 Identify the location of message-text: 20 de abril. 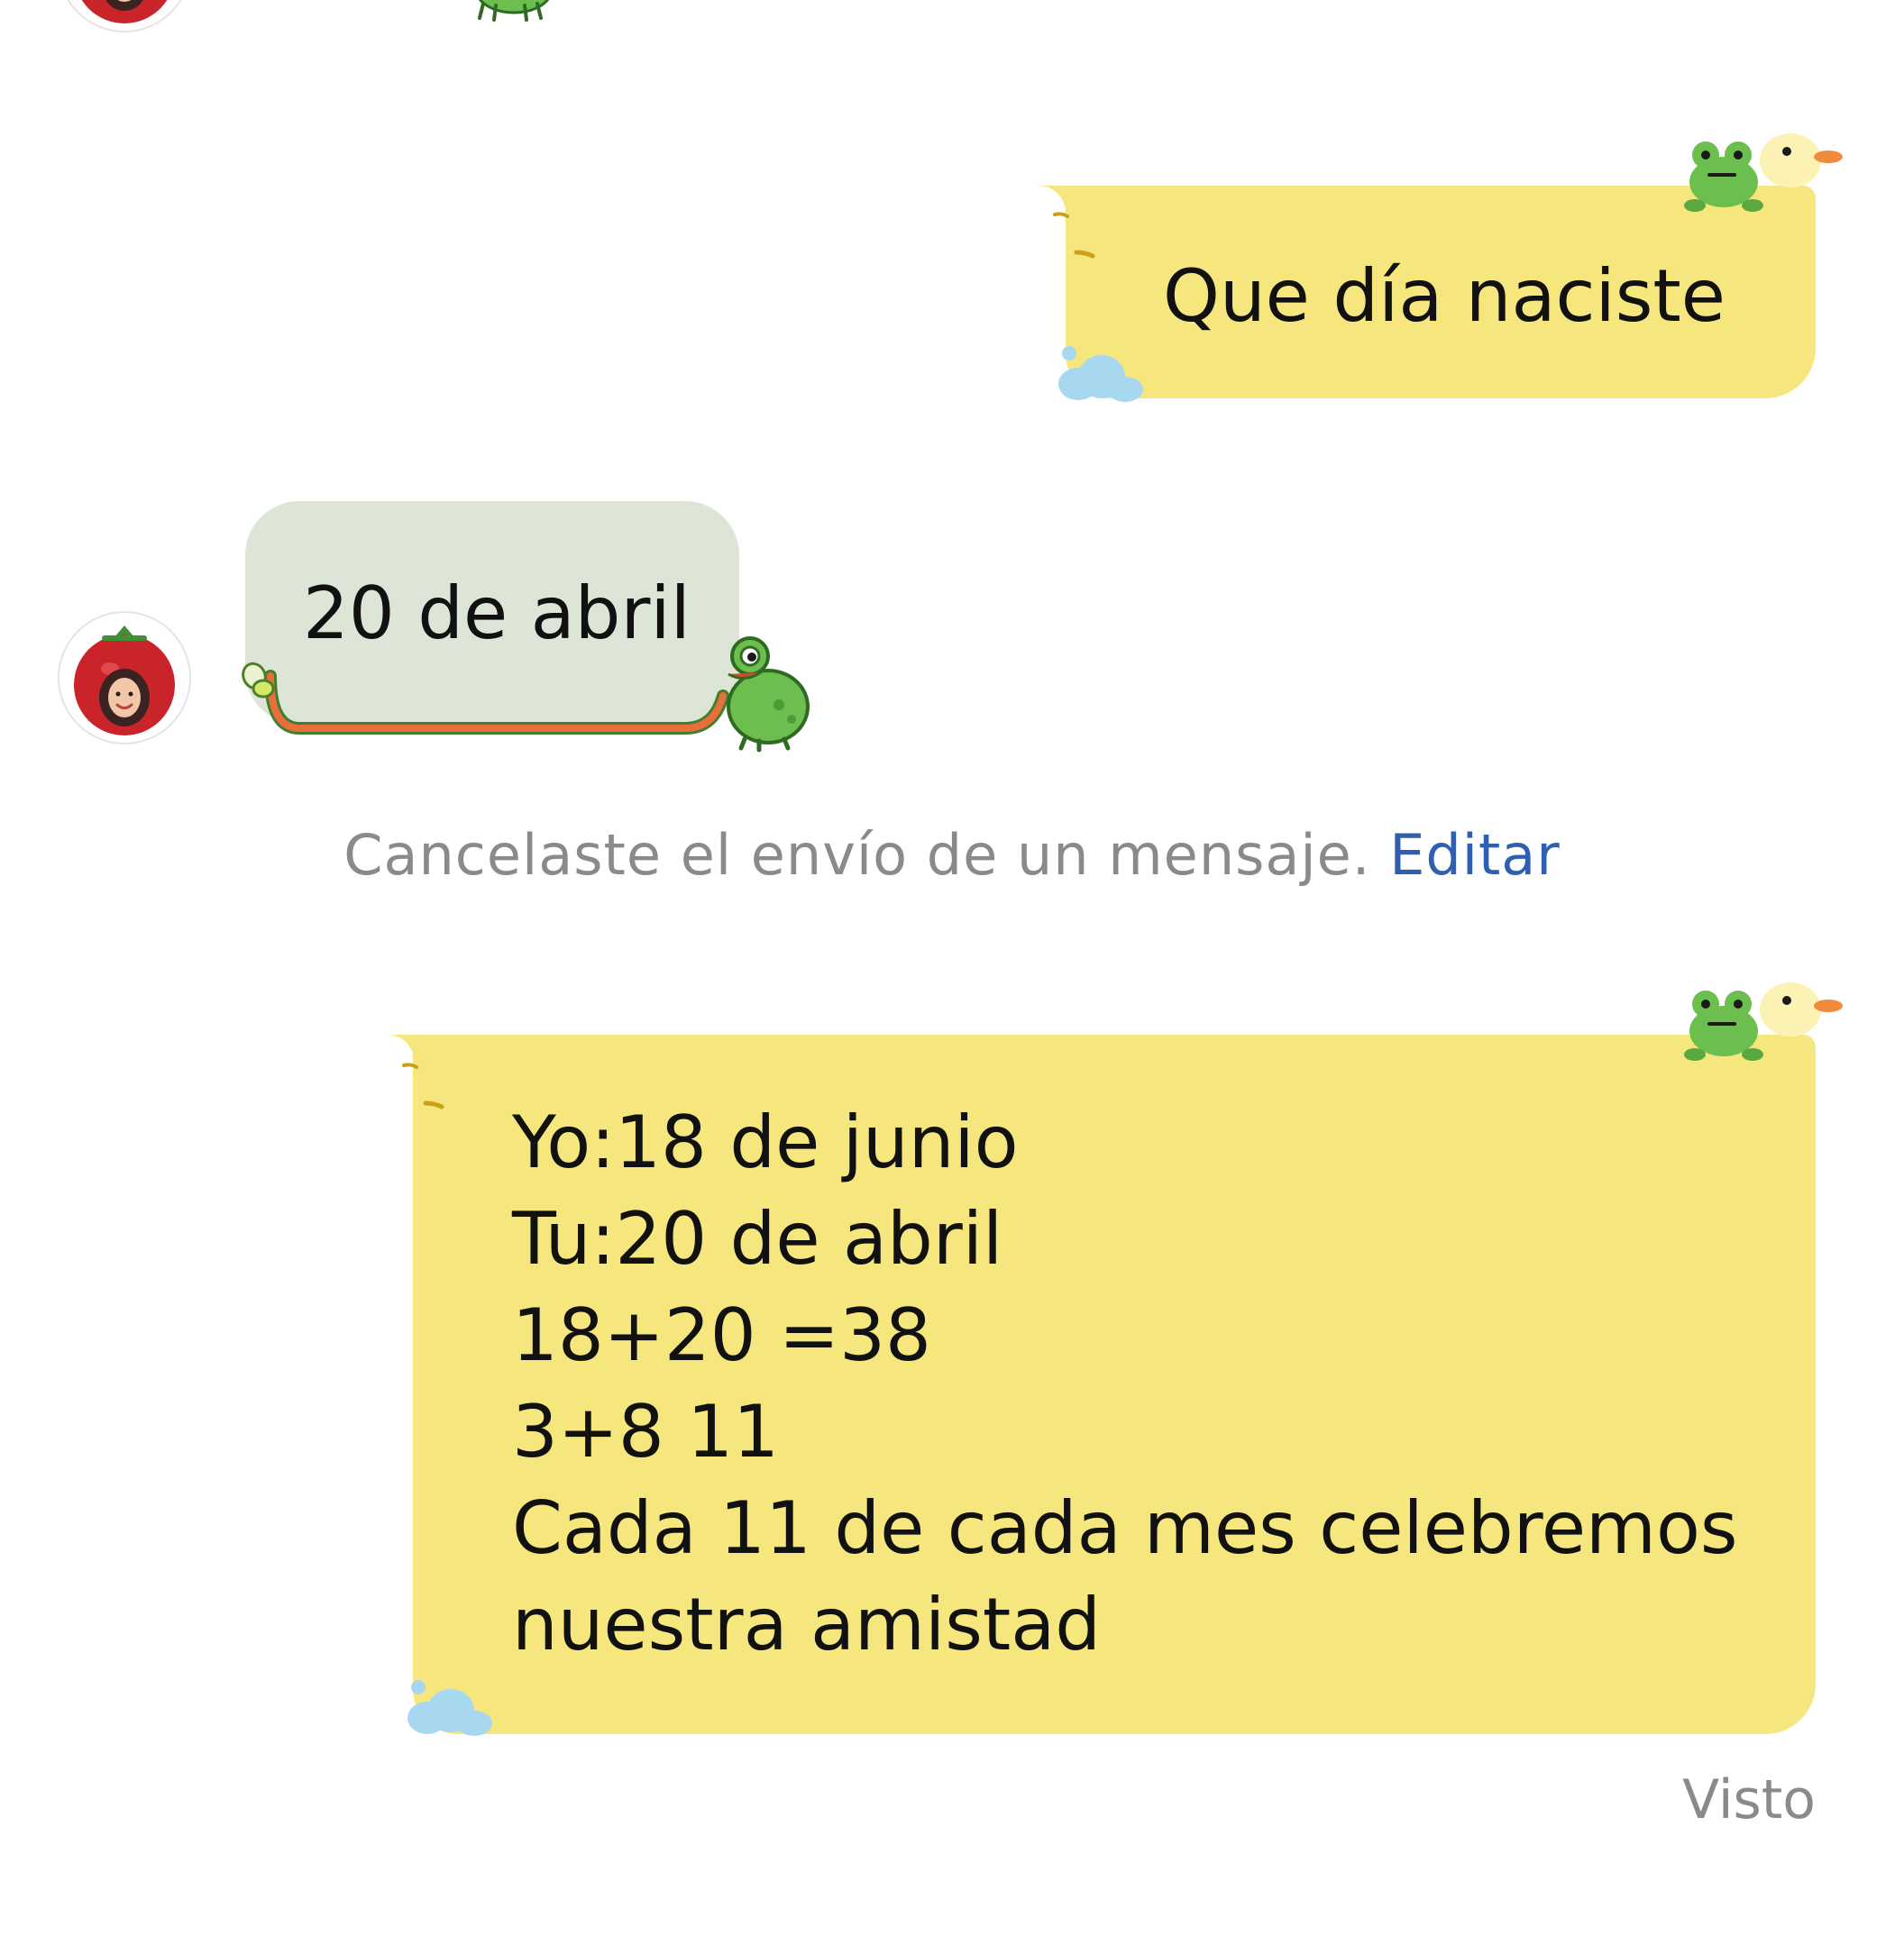
(497, 613).